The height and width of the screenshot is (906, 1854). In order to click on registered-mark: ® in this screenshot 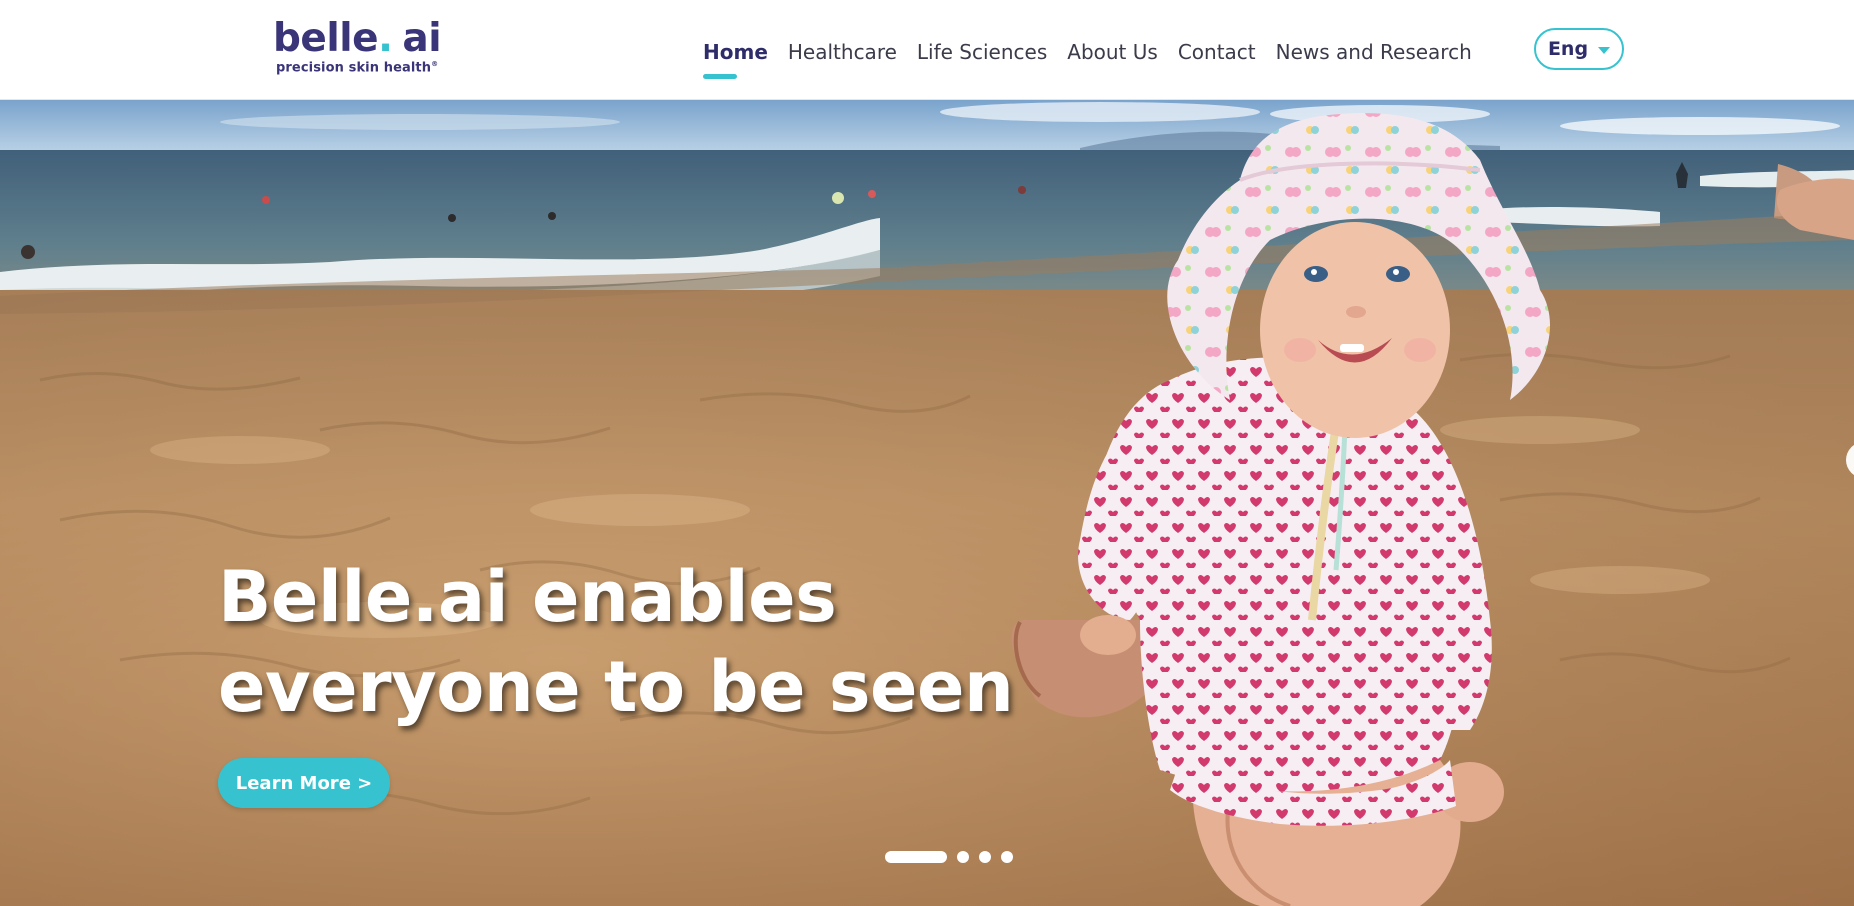, I will do `click(435, 64)`.